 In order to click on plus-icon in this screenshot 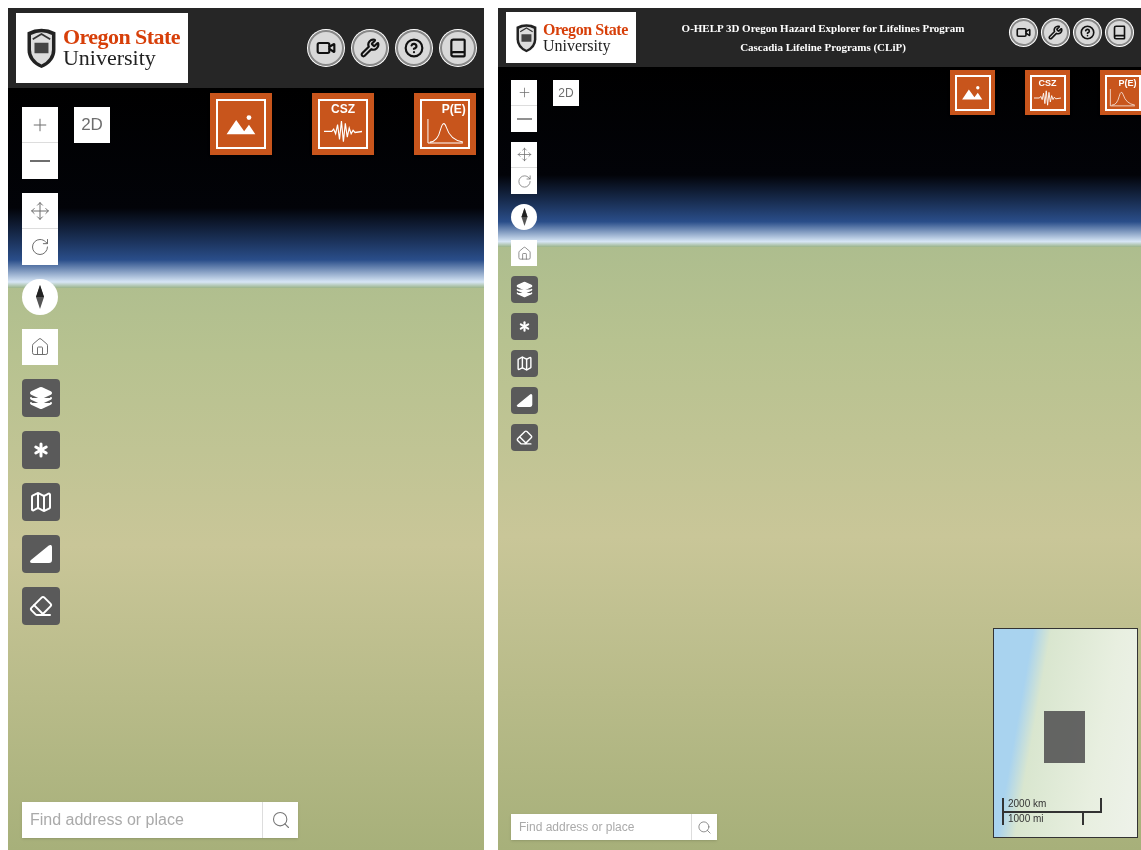, I will do `click(524, 92)`.